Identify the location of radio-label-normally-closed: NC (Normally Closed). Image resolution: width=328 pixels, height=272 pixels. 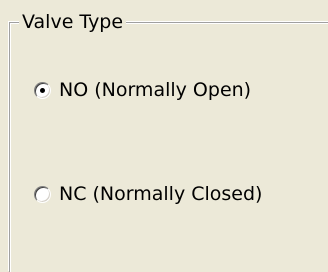
(160, 194).